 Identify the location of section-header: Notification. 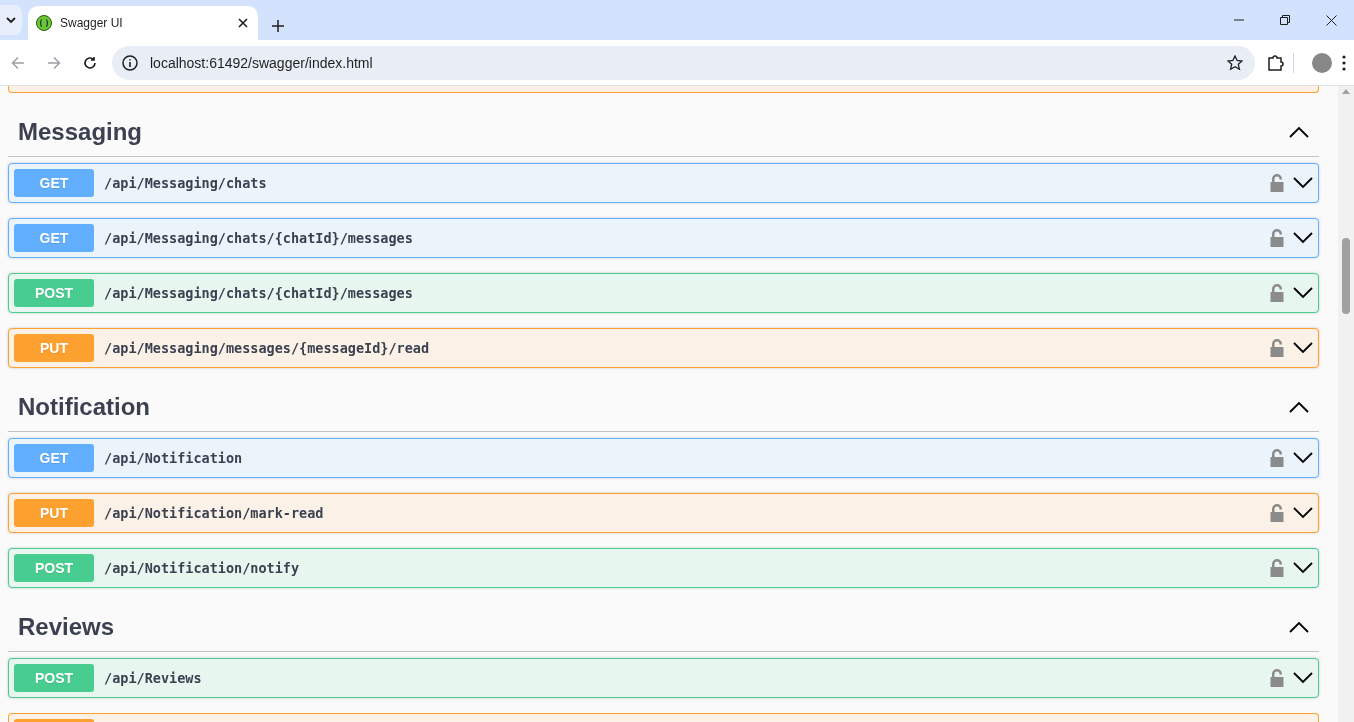
(663, 407).